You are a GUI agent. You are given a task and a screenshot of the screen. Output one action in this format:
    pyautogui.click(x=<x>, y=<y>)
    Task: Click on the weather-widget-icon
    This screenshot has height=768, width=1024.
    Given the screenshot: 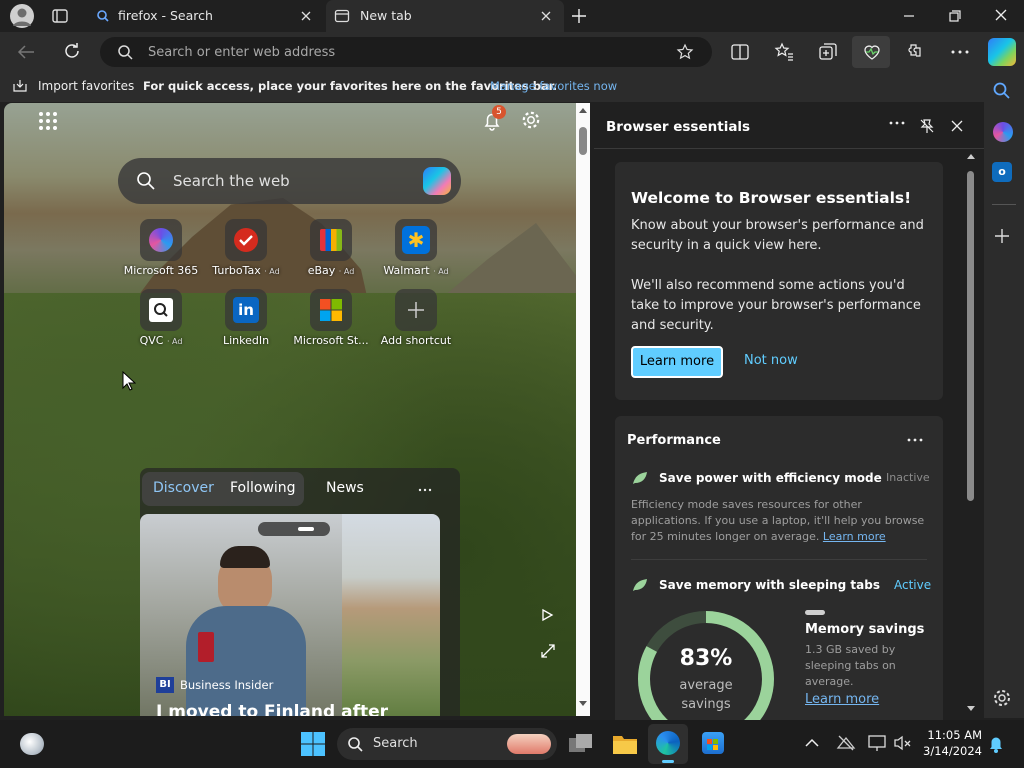 What is the action you would take?
    pyautogui.click(x=32, y=744)
    